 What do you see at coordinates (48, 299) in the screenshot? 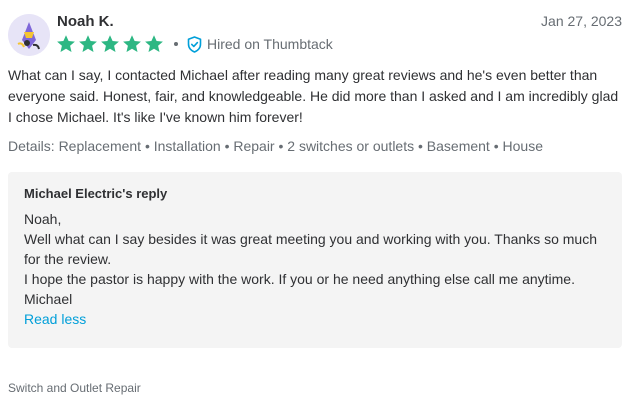
I see `reply-line: Michael` at bounding box center [48, 299].